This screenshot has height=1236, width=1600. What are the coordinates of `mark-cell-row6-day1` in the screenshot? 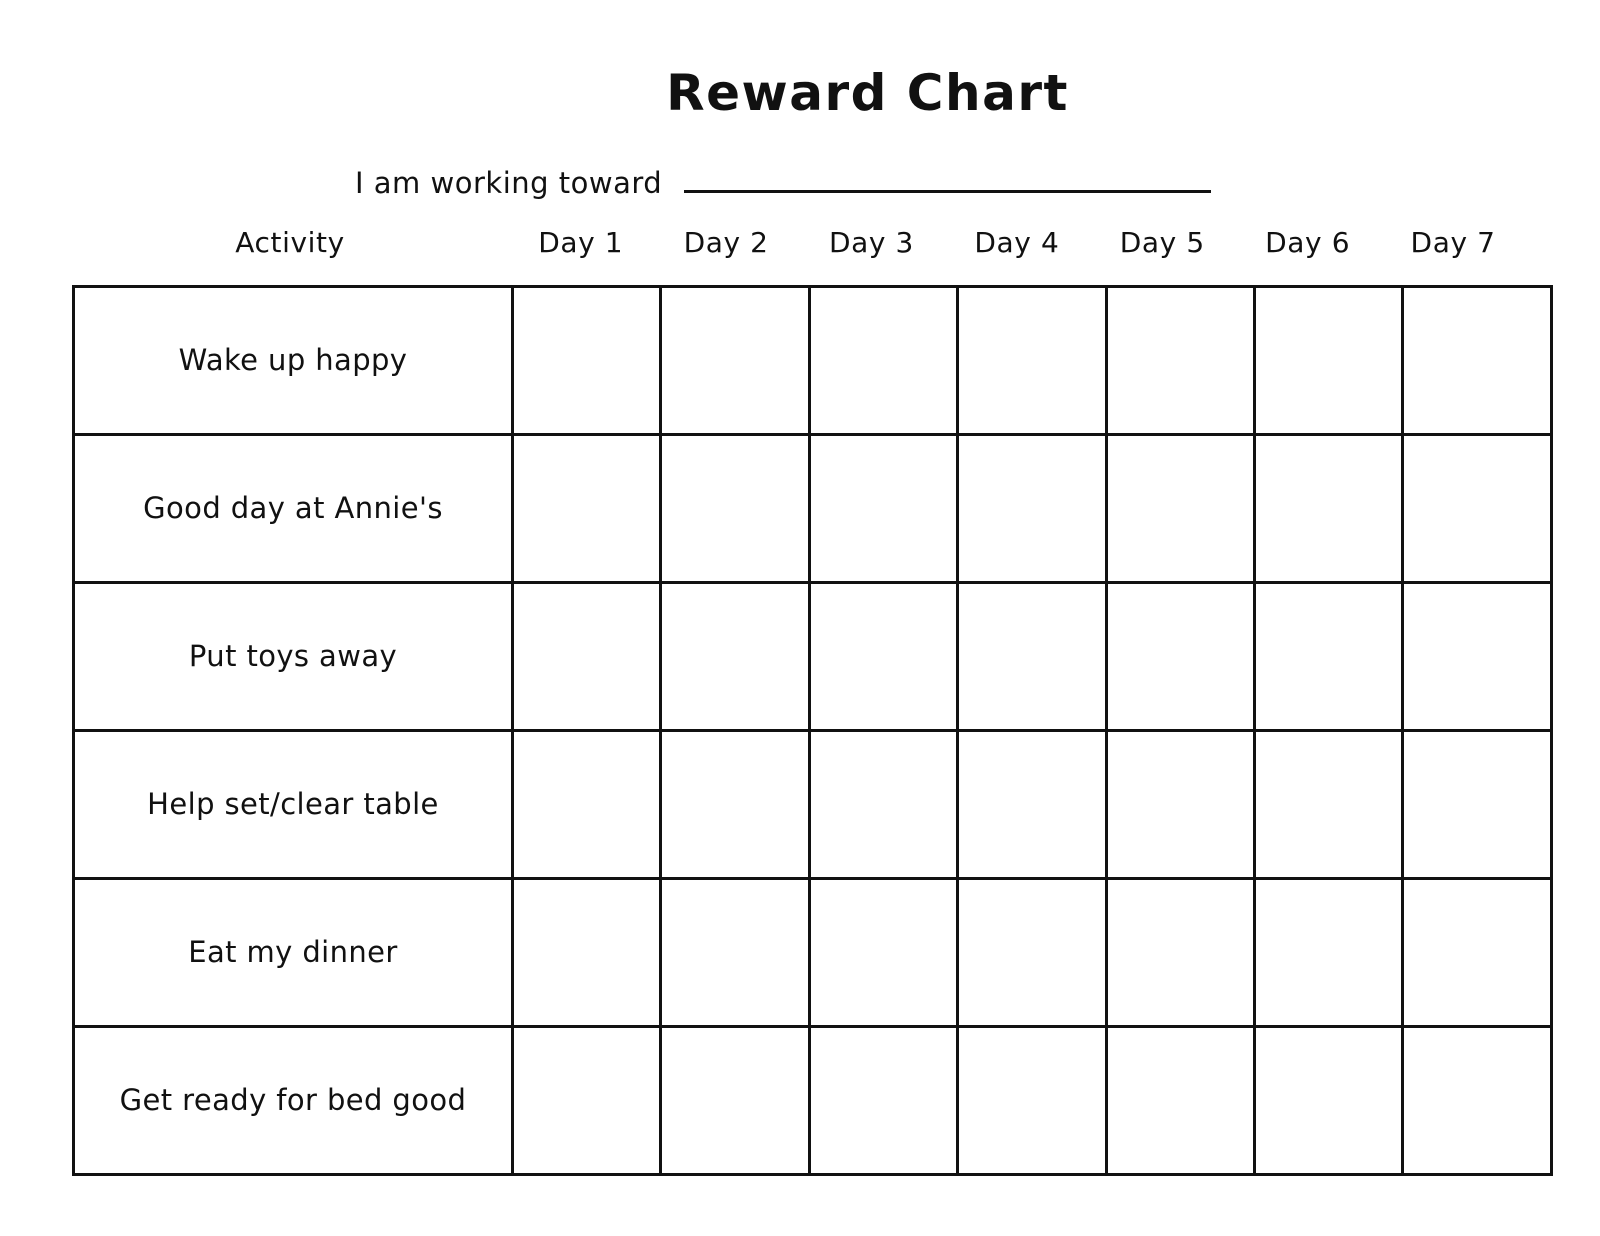 It's located at (586, 1100).